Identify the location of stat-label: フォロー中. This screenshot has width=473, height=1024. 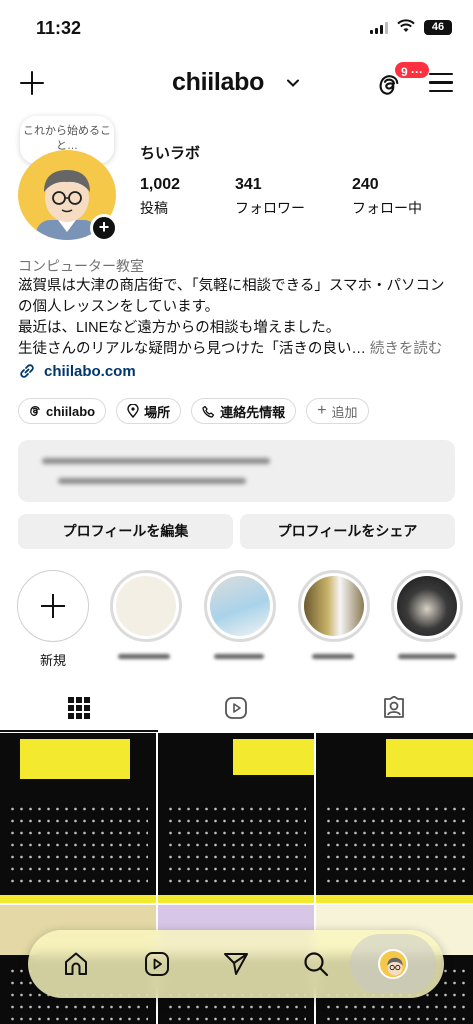
(387, 208).